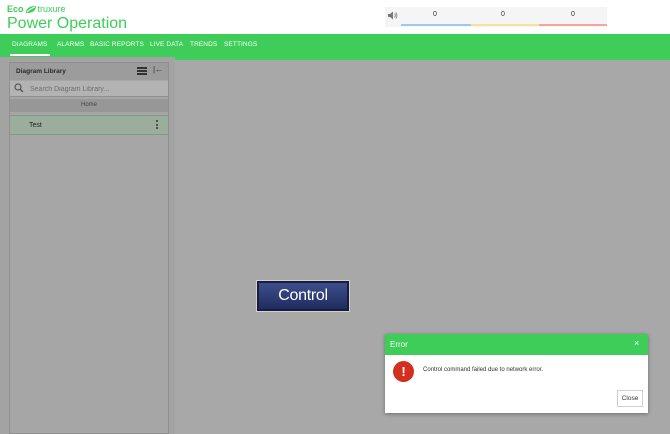 Image resolution: width=670 pixels, height=434 pixels. Describe the element at coordinates (240, 44) in the screenshot. I see `nav-settings: SETTINGS` at that location.